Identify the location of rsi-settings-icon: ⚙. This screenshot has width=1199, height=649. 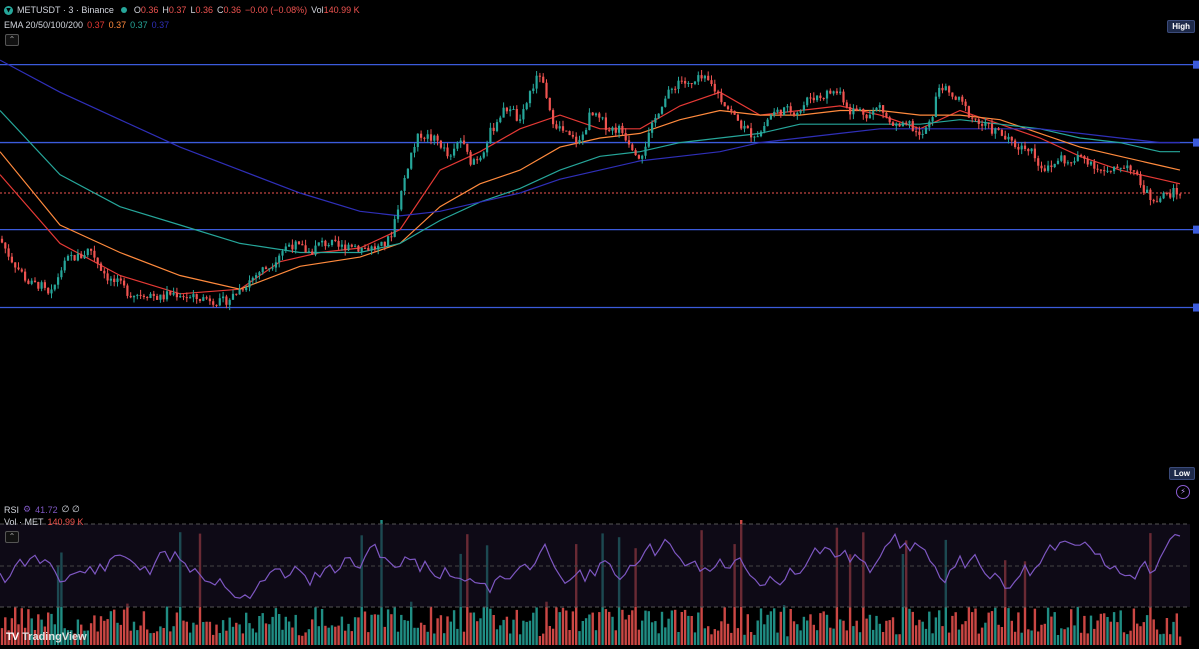
(27, 509).